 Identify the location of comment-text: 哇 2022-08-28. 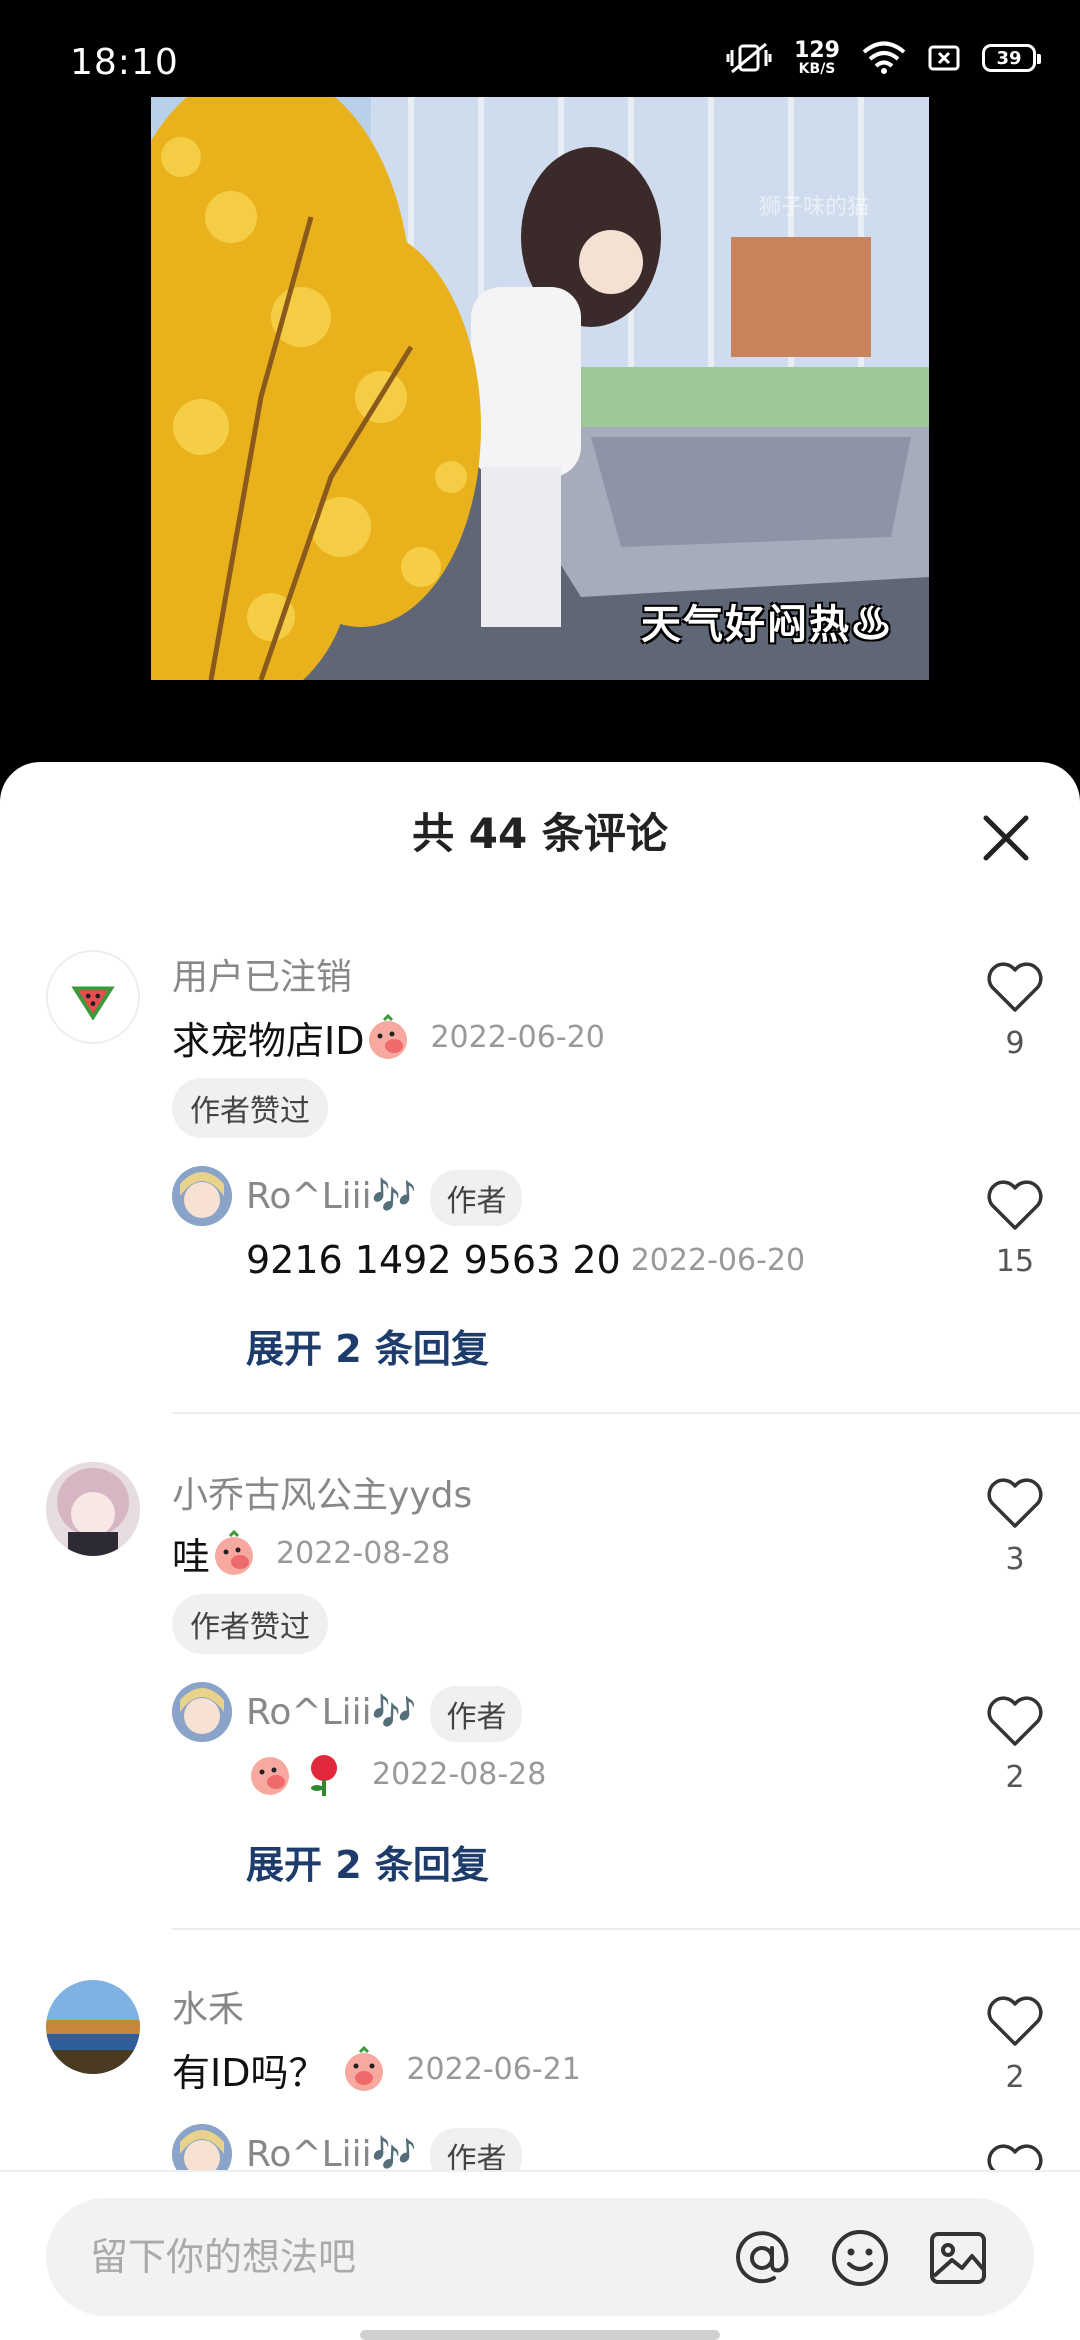
(311, 1553).